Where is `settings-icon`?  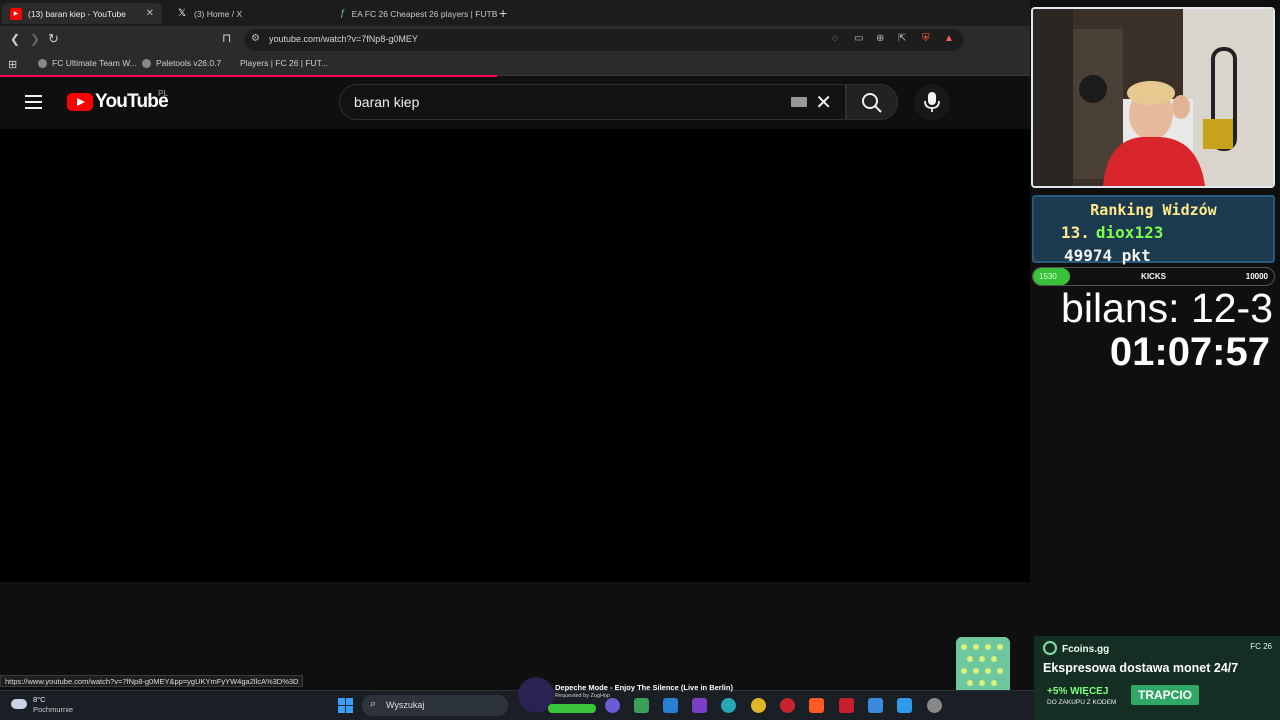 settings-icon is located at coordinates (934, 705).